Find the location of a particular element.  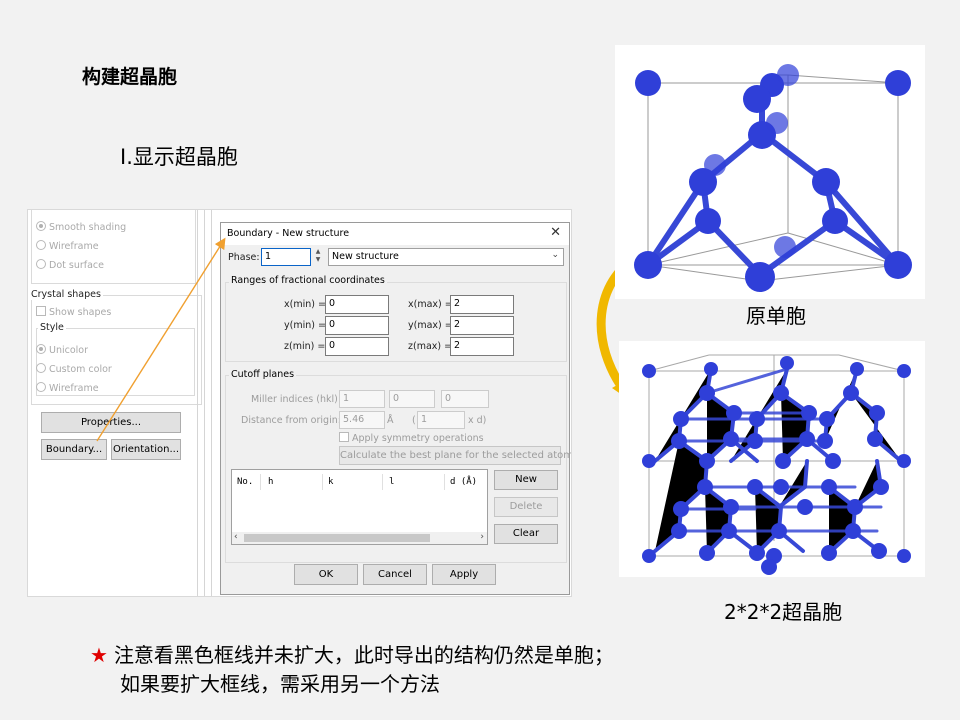

note-line-1: 注意看黑色框线并未扩大，此时导出的结构仍然是单胞； is located at coordinates (363, 655).